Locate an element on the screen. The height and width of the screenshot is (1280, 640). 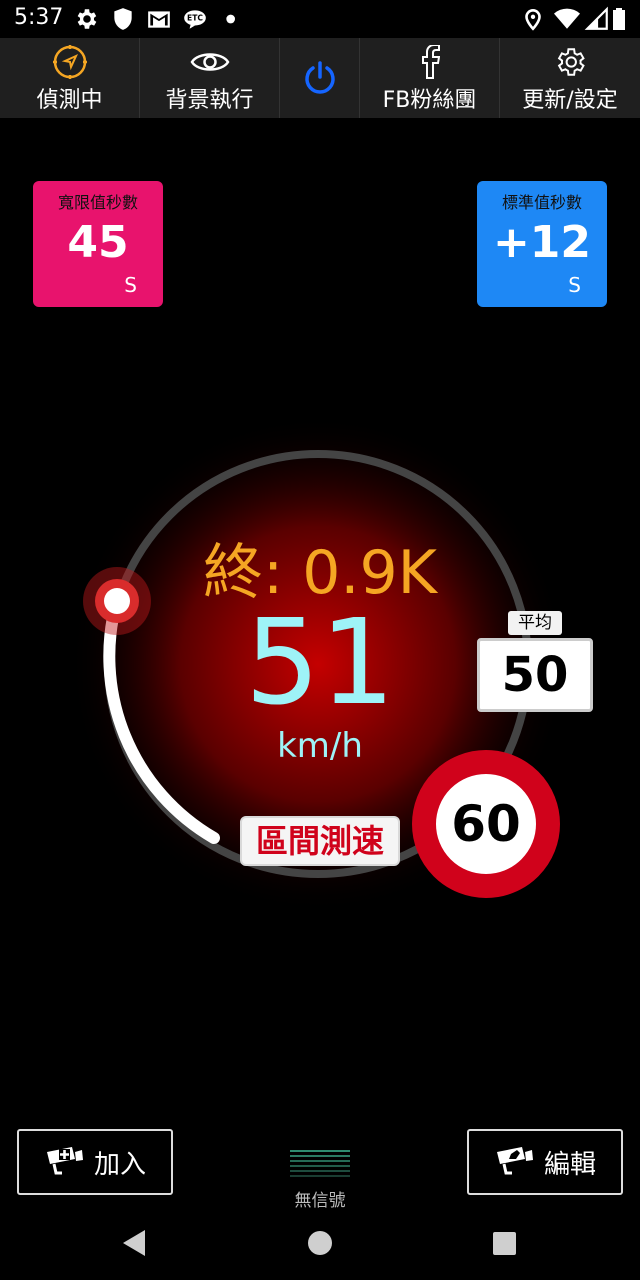
system-nav-bar is located at coordinates (320, 1246).